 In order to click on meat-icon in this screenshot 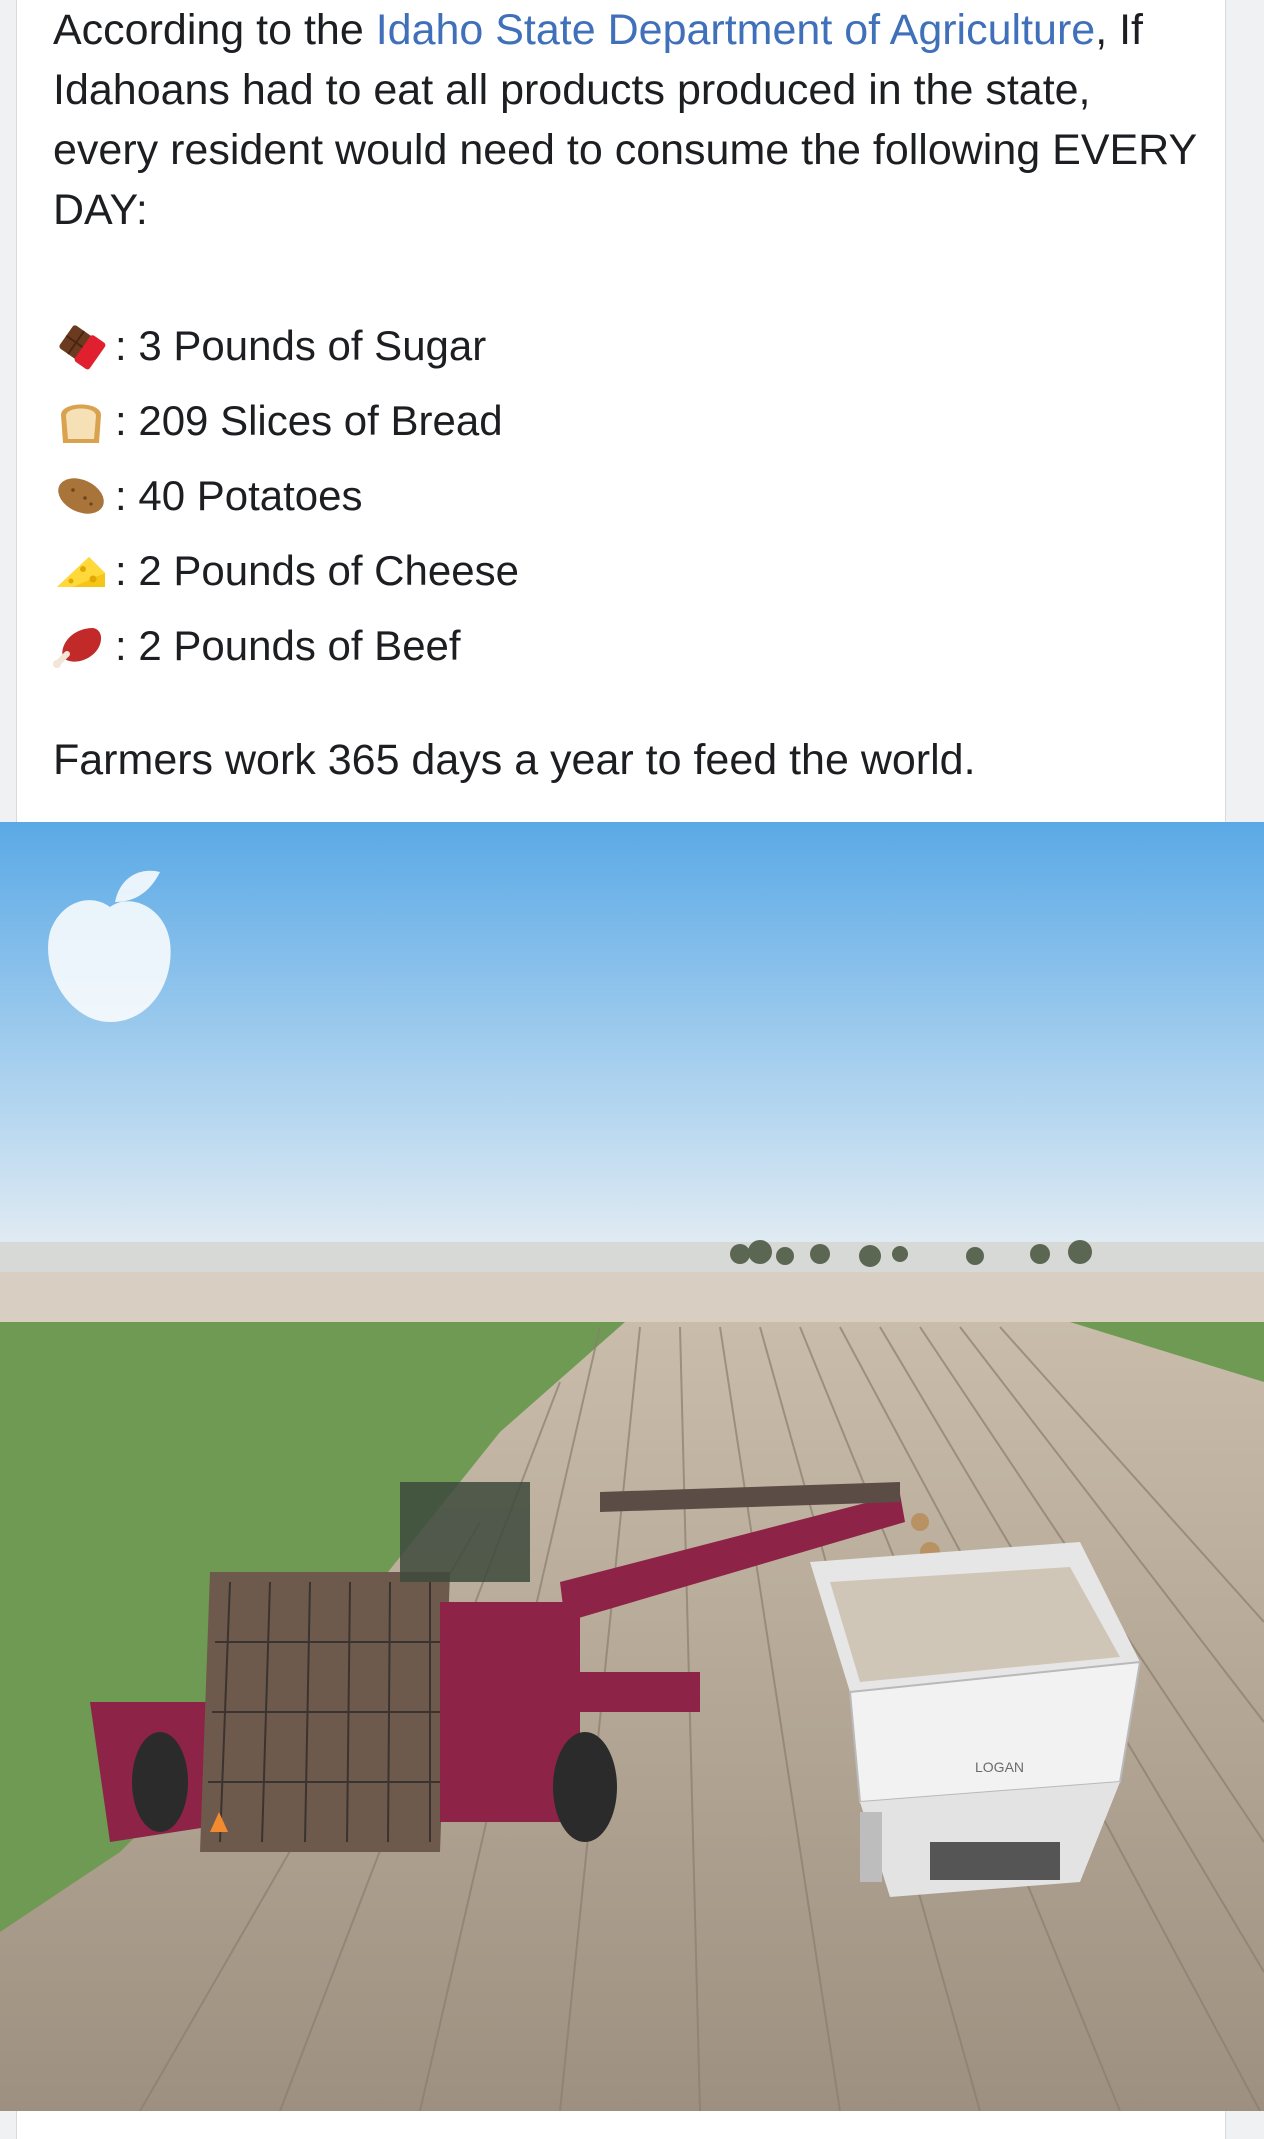, I will do `click(77, 647)`.